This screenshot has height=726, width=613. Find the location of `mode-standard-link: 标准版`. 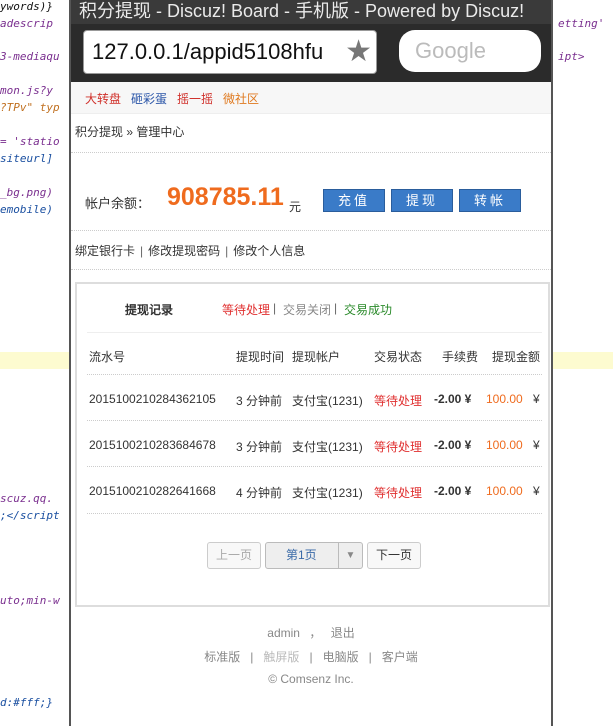

mode-standard-link: 标准版 is located at coordinates (222, 657).